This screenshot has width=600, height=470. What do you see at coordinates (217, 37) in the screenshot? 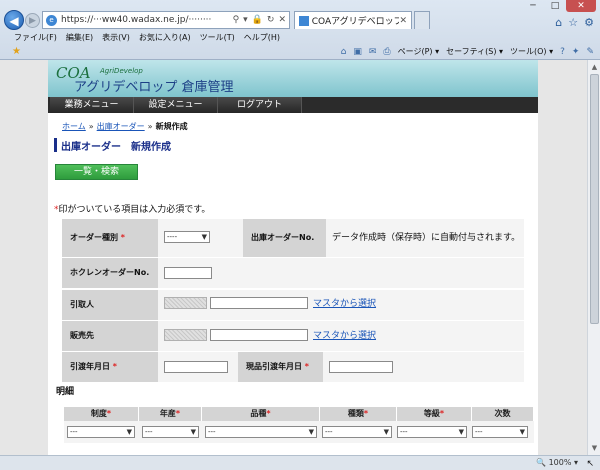
I see `menu-tools: ツール(T)` at bounding box center [217, 37].